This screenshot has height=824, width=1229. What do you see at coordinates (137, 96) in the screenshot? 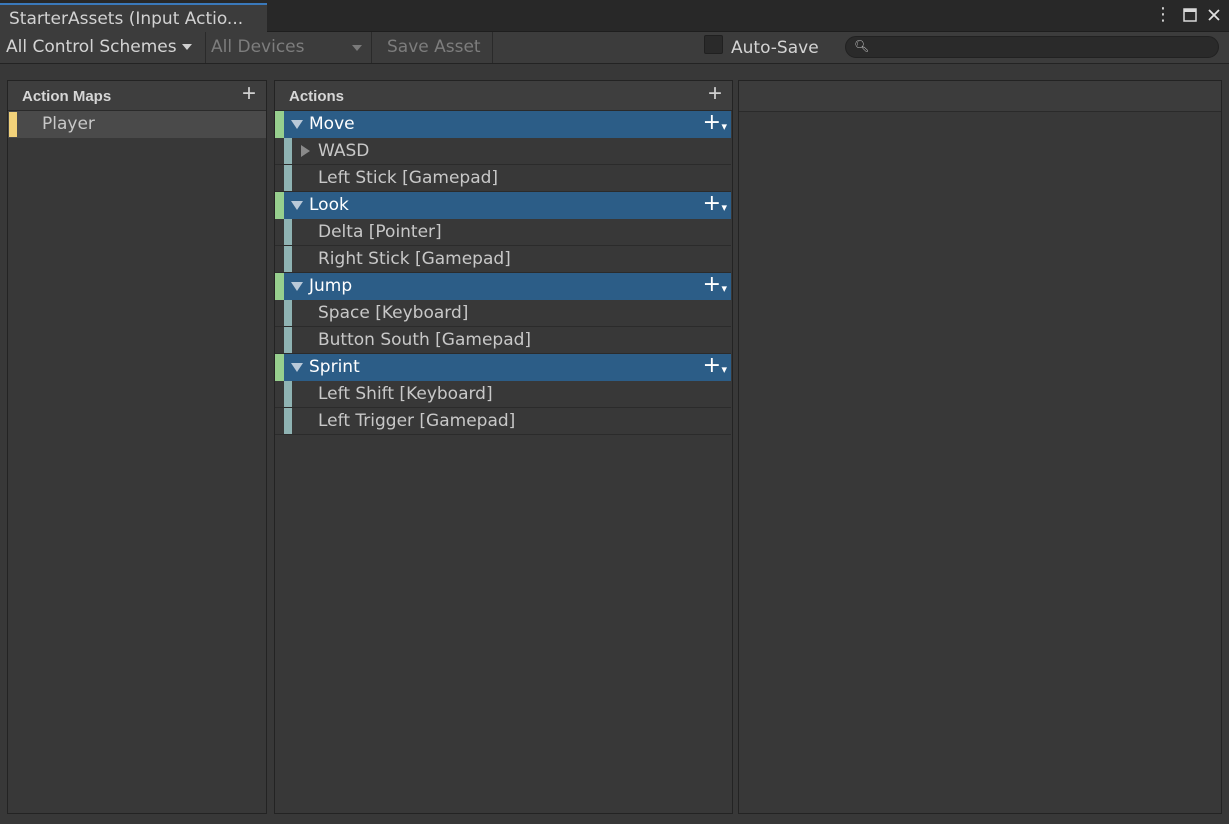
I see `action-maps-header: Action Maps +` at bounding box center [137, 96].